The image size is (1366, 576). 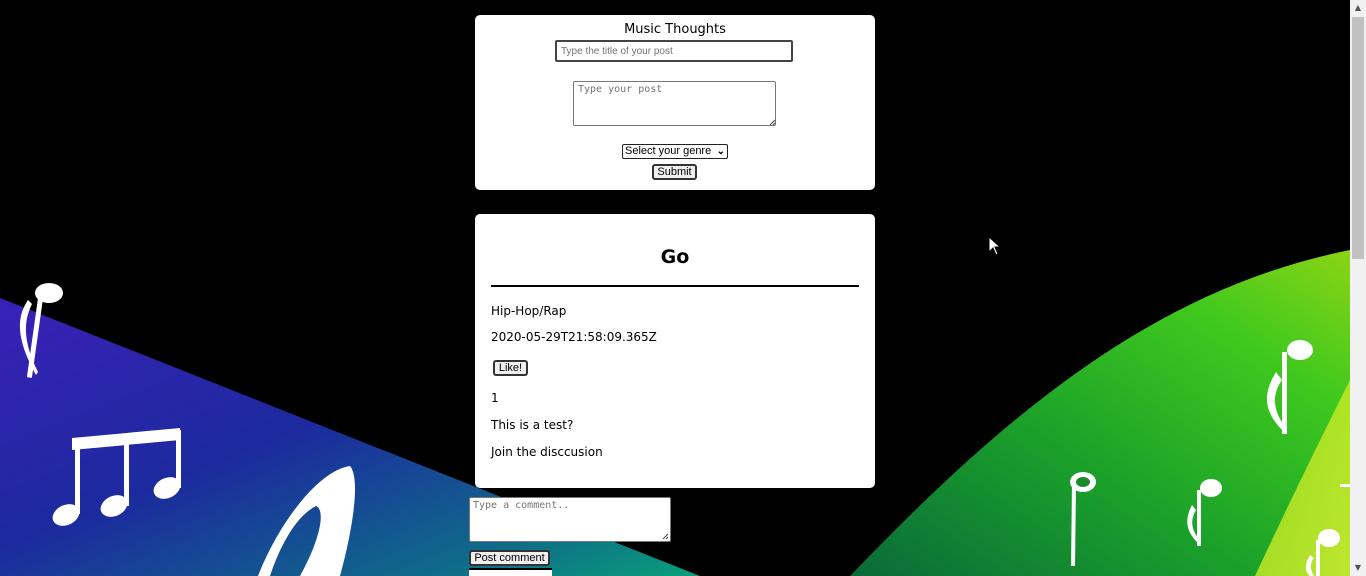 What do you see at coordinates (529, 311) in the screenshot?
I see `post-genre: Hip-Hop/Rap` at bounding box center [529, 311].